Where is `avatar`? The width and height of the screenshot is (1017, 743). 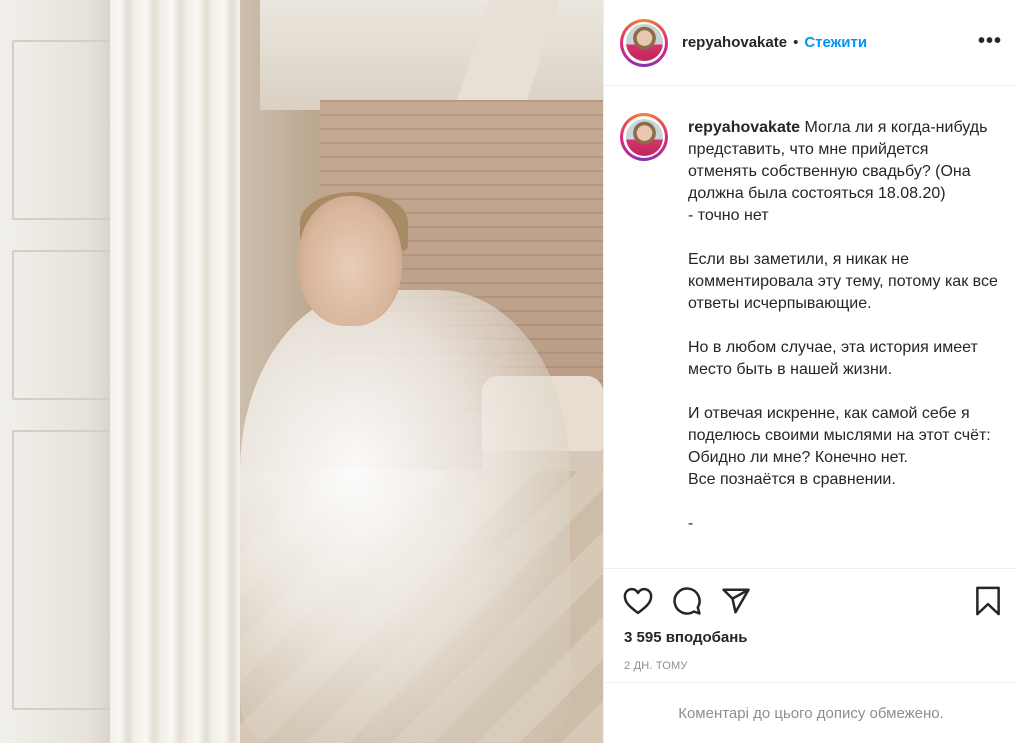 avatar is located at coordinates (644, 42).